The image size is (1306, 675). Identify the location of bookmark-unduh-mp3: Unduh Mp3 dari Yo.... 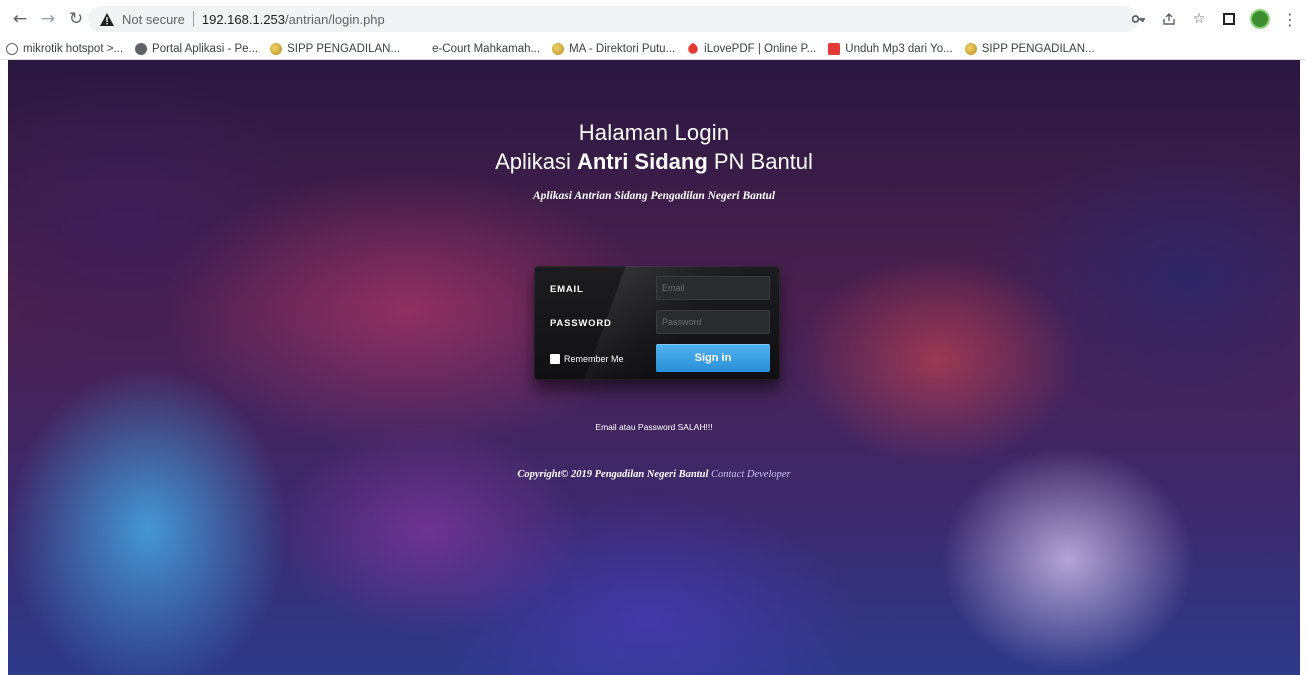
(890, 49).